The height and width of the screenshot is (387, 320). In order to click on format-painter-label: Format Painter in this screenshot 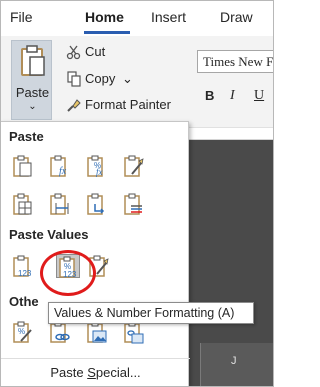, I will do `click(128, 104)`.